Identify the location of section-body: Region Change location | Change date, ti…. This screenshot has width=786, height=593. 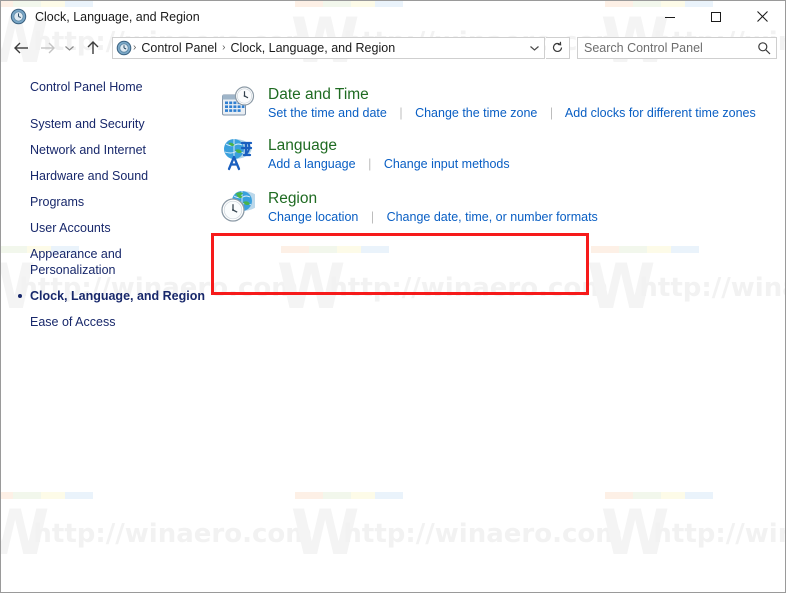
(433, 206).